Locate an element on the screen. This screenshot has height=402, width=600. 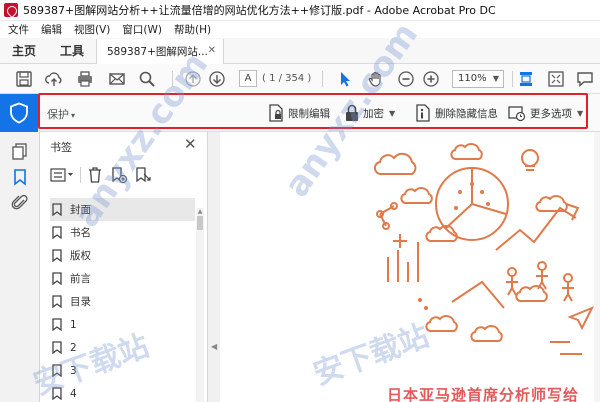
comment-icon is located at coordinates (585, 79).